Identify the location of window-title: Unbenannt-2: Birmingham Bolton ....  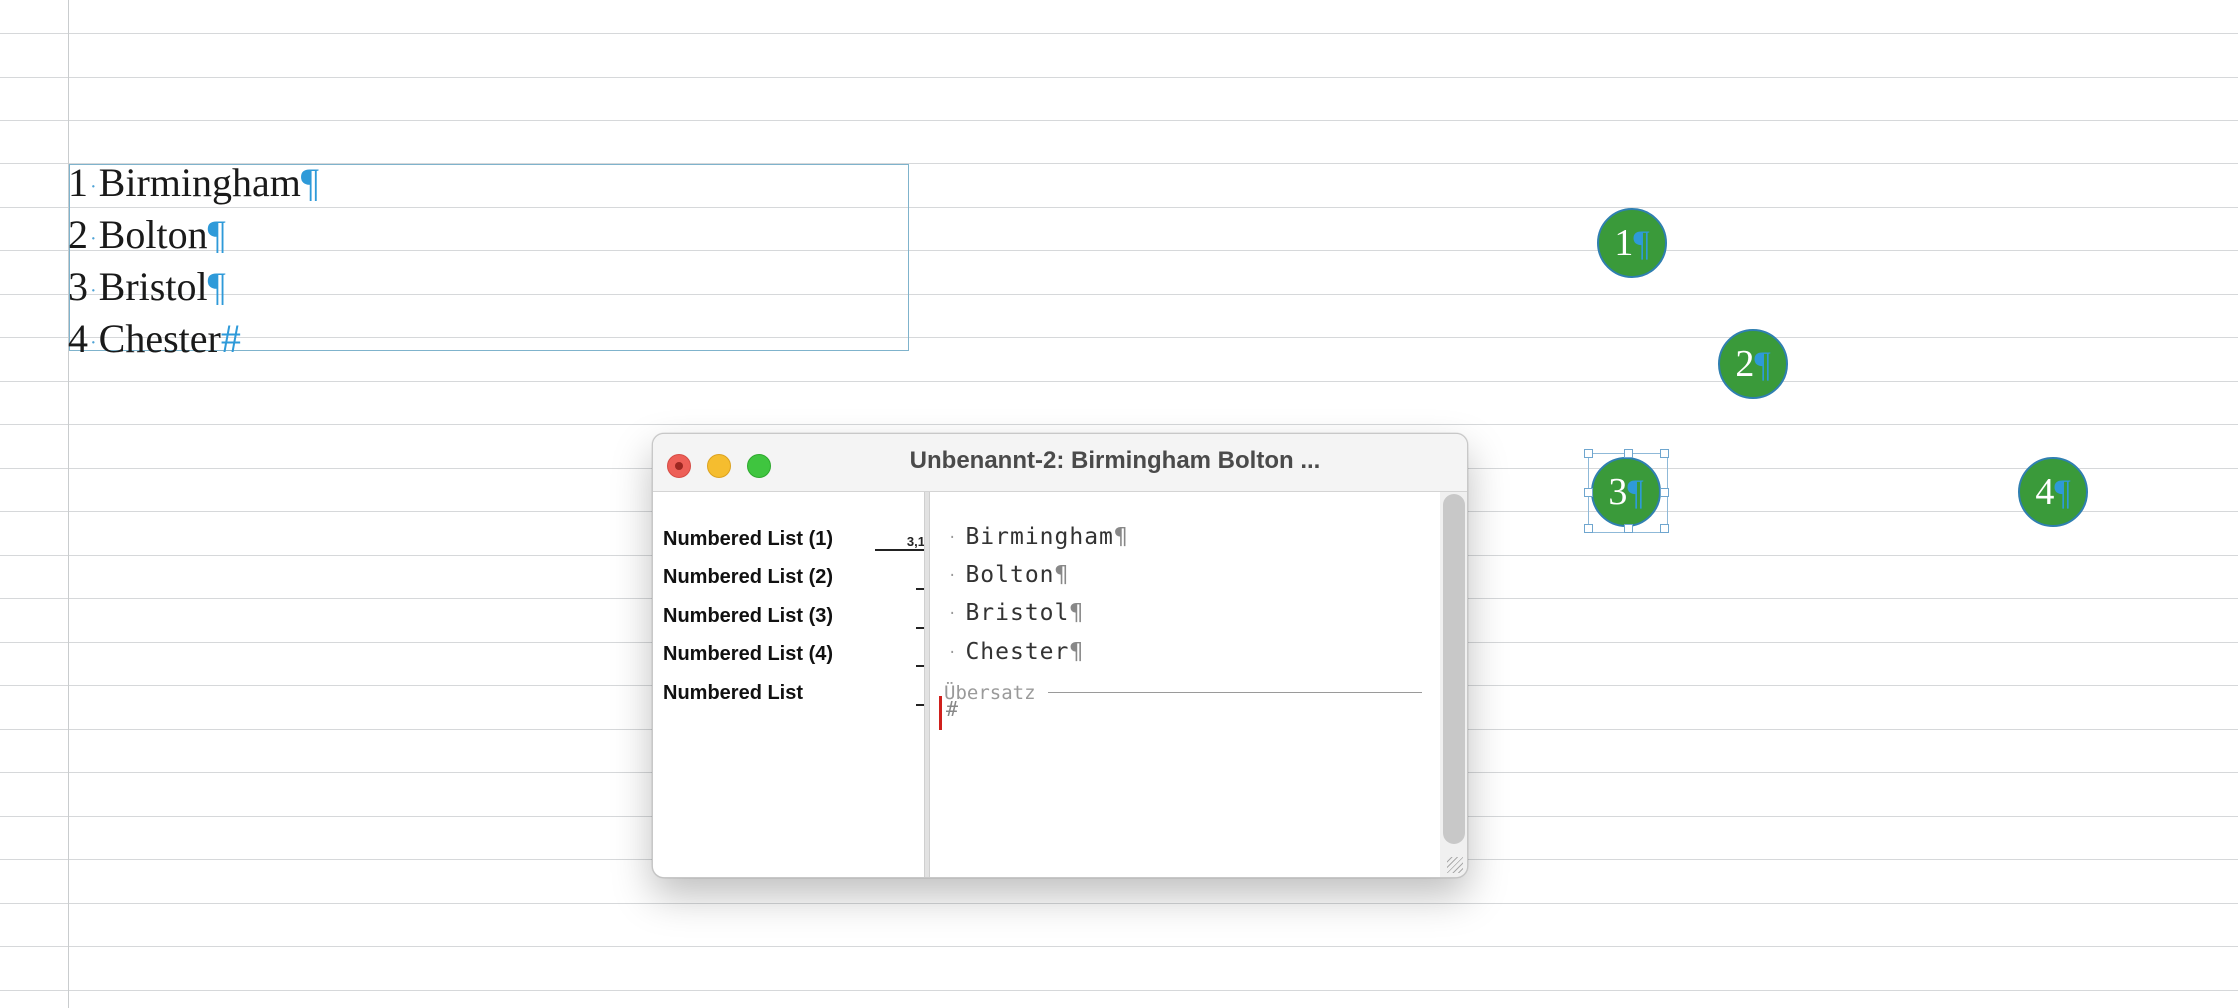
(1115, 460).